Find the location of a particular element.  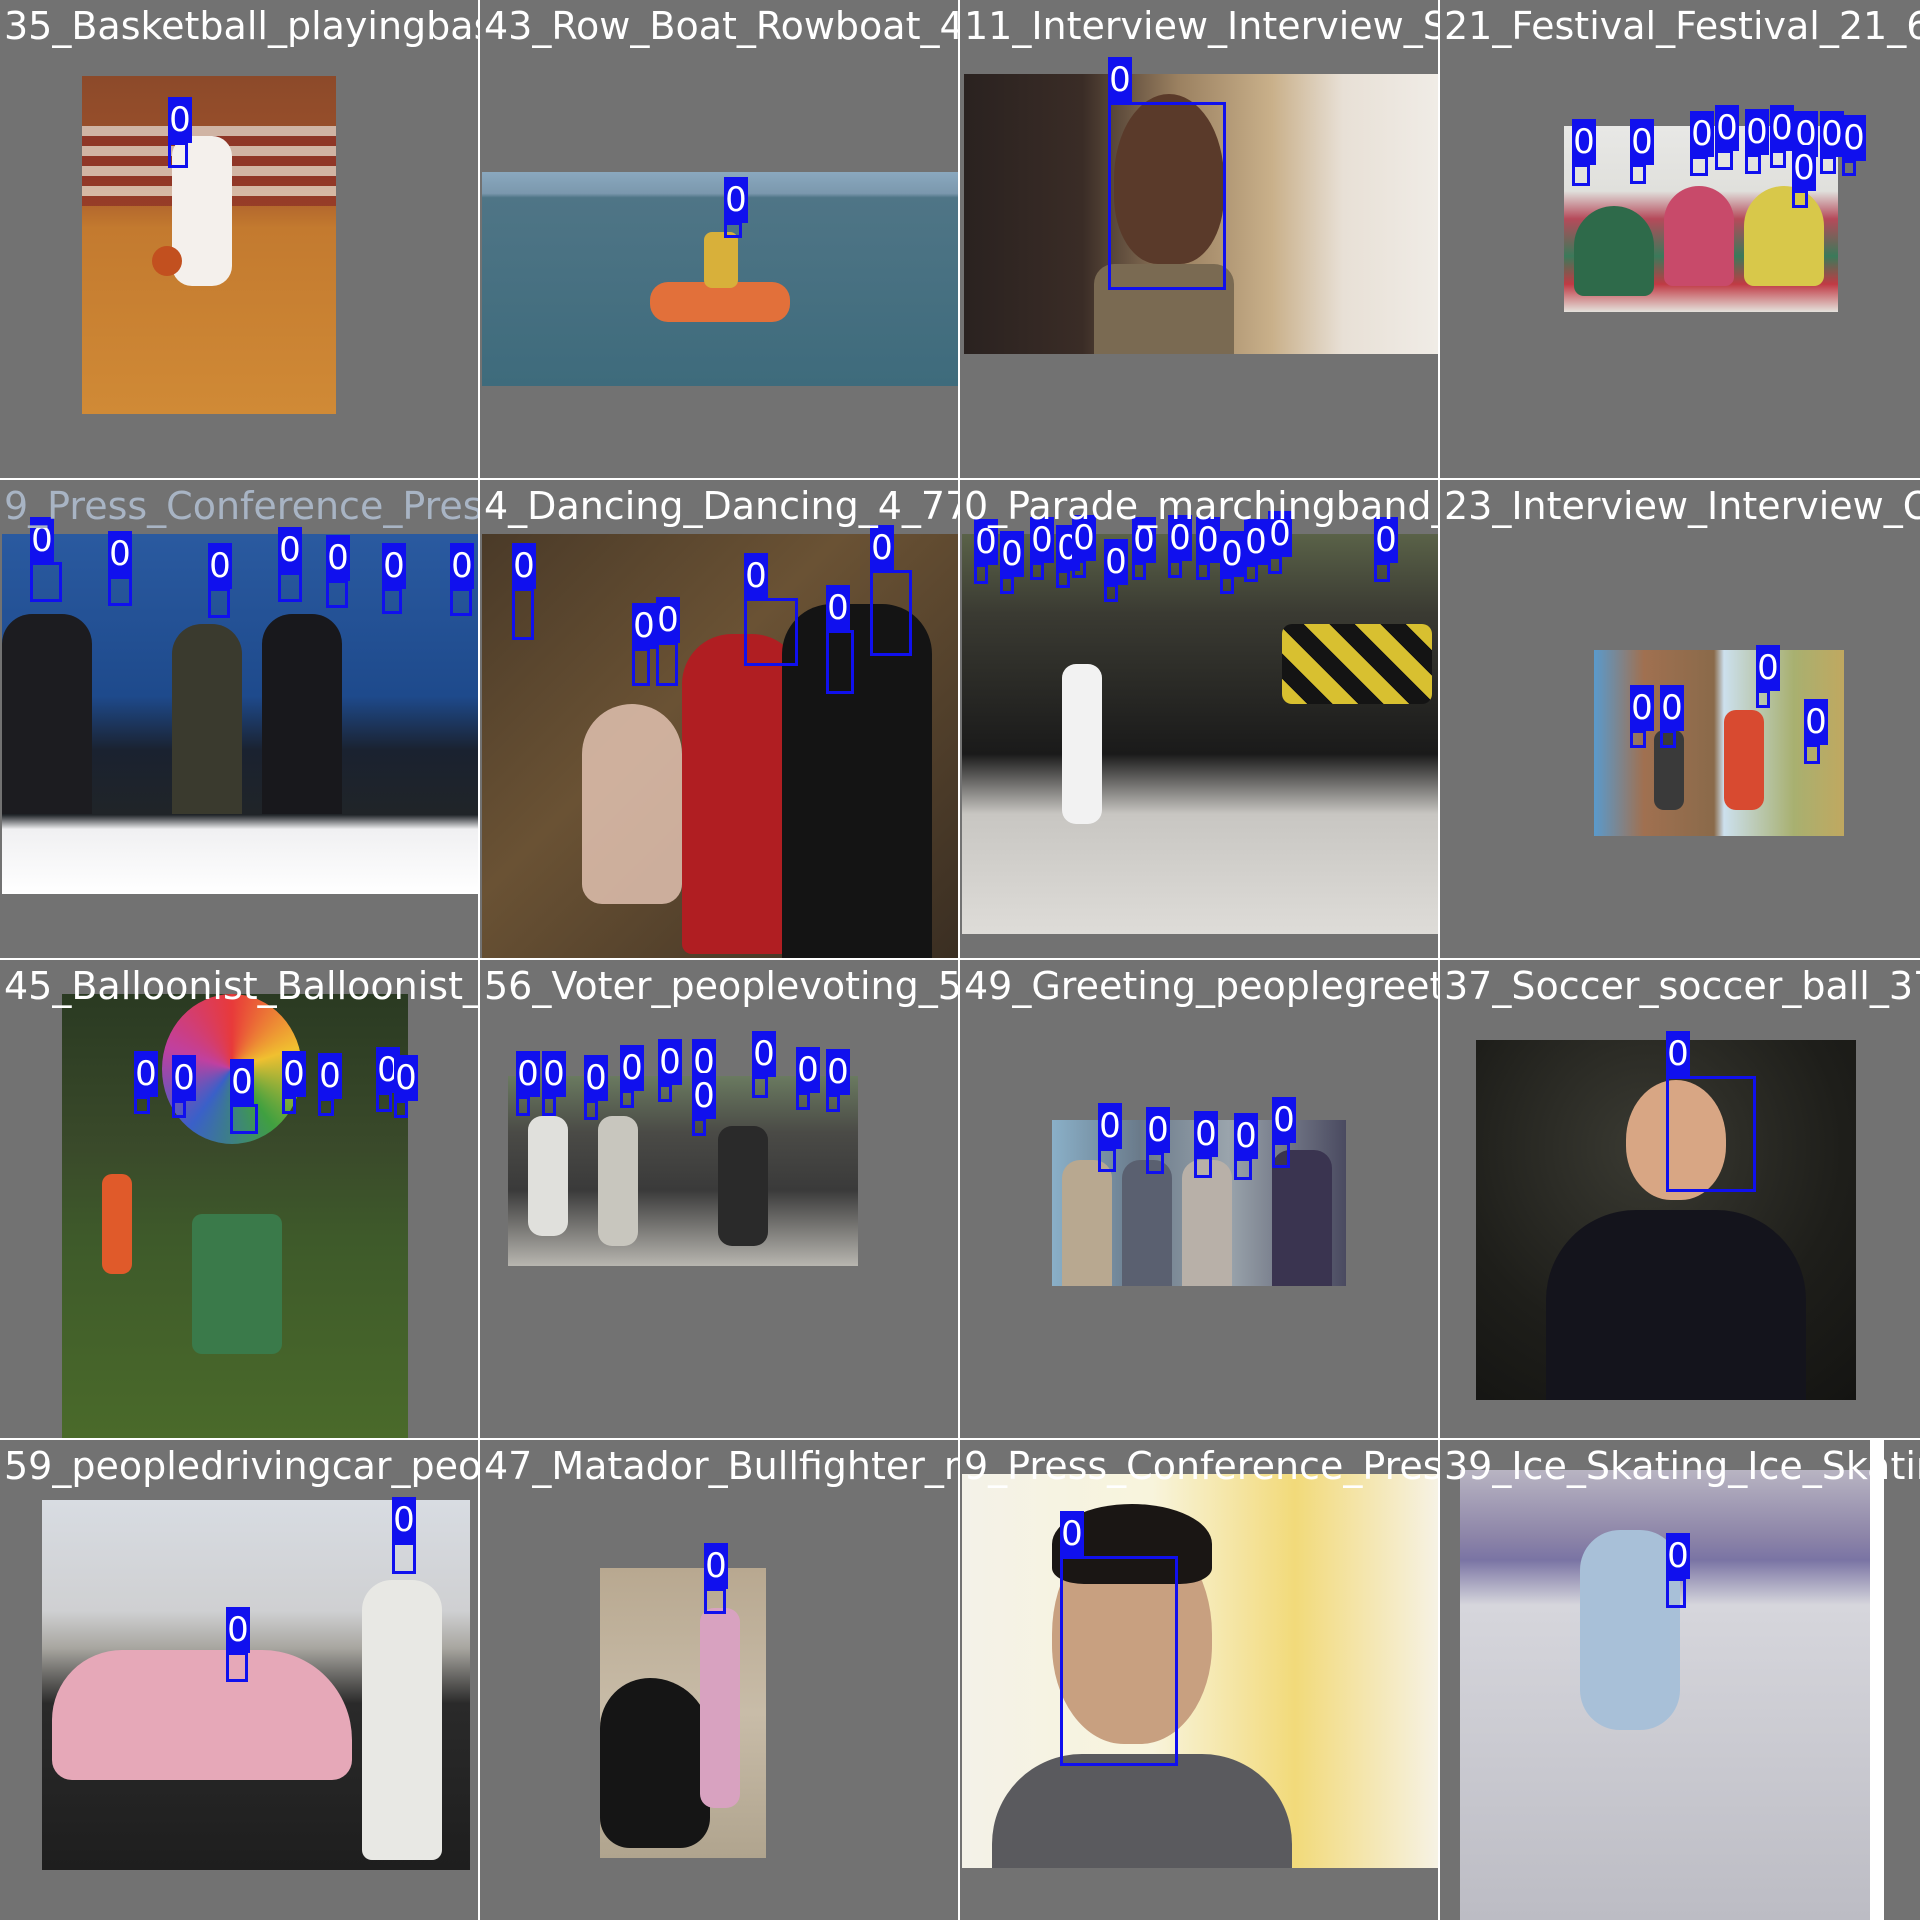

tile-rowboat: 43_Row_Boat_Rowboat_43_1037.jpg 0 is located at coordinates (719, 239).